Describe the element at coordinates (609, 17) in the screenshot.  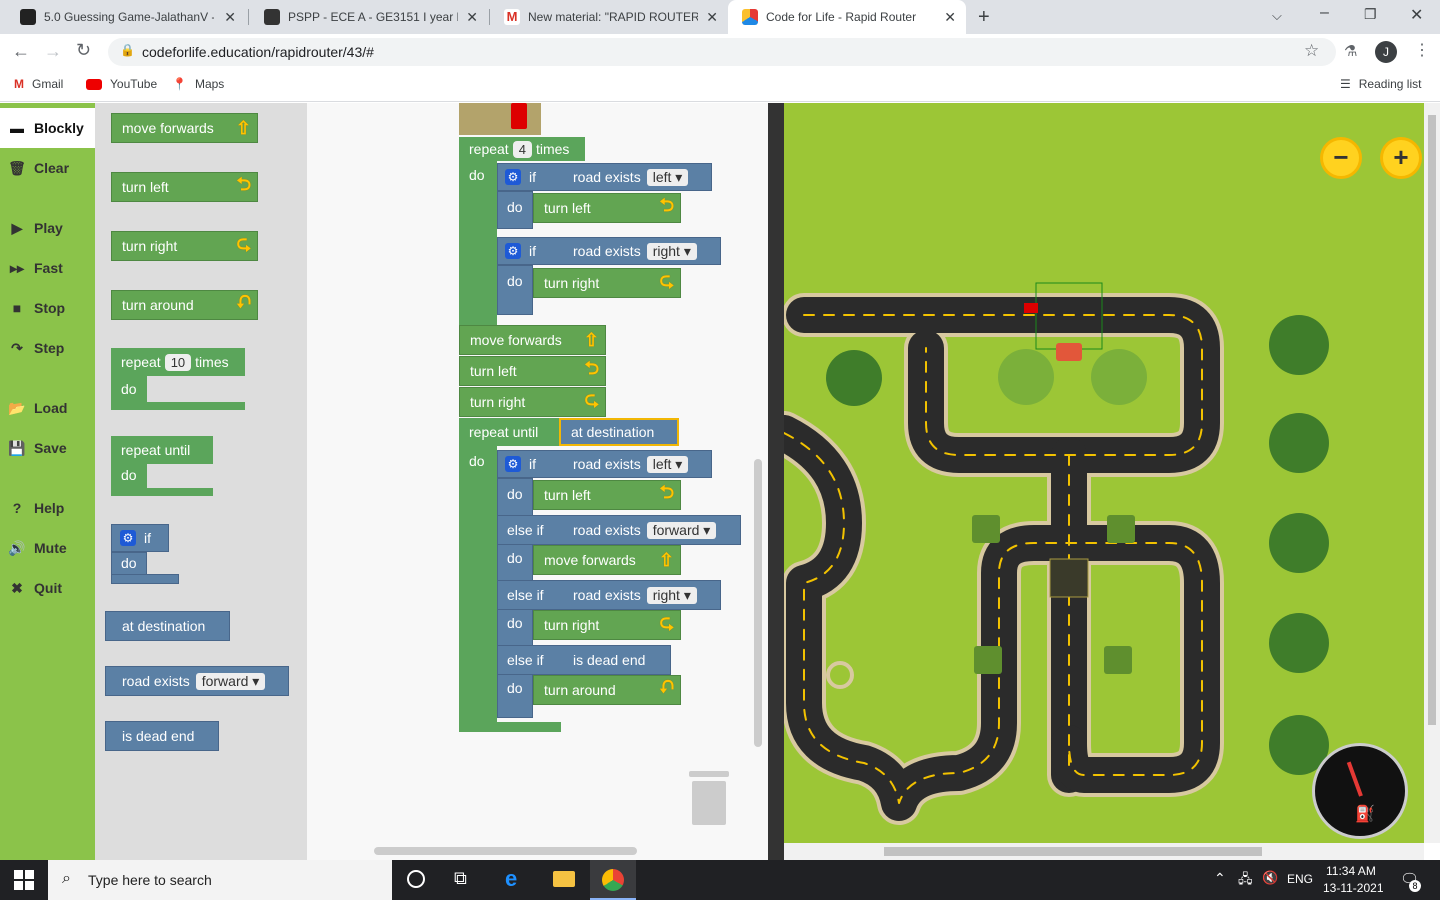
I see `tab-gmail: M New material: "RAPID ROUTER LE ✕` at that location.